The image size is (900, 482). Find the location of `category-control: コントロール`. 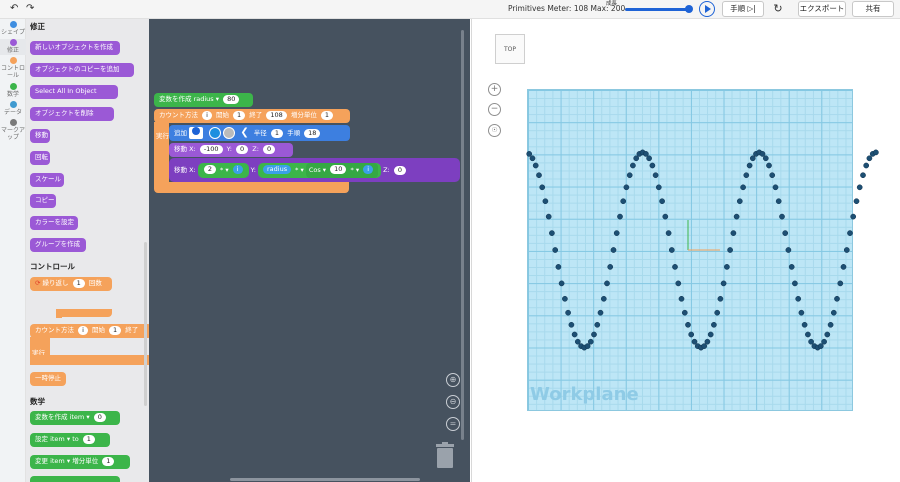

category-control: コントロール is located at coordinates (13, 69).